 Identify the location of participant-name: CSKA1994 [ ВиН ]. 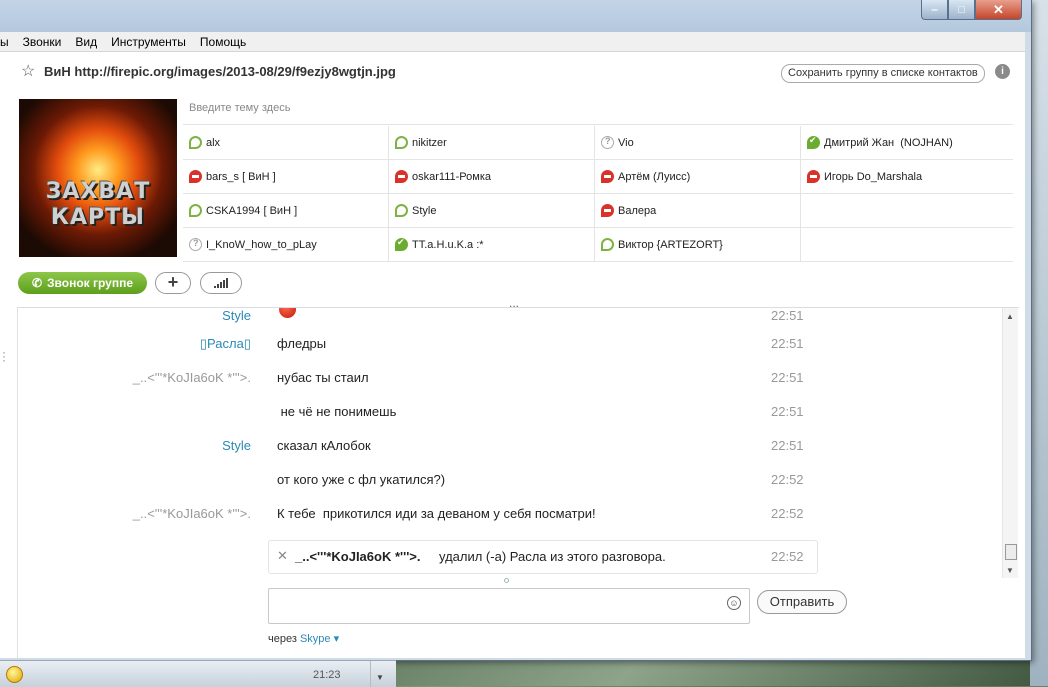
(252, 210).